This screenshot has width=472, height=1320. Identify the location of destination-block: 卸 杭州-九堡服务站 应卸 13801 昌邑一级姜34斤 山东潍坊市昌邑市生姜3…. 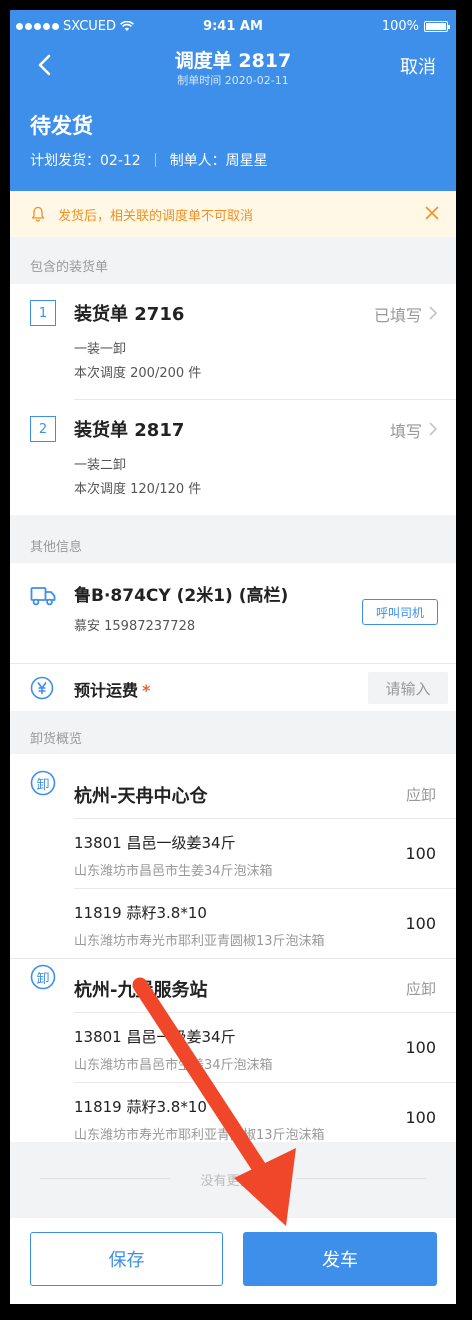
(233, 1045).